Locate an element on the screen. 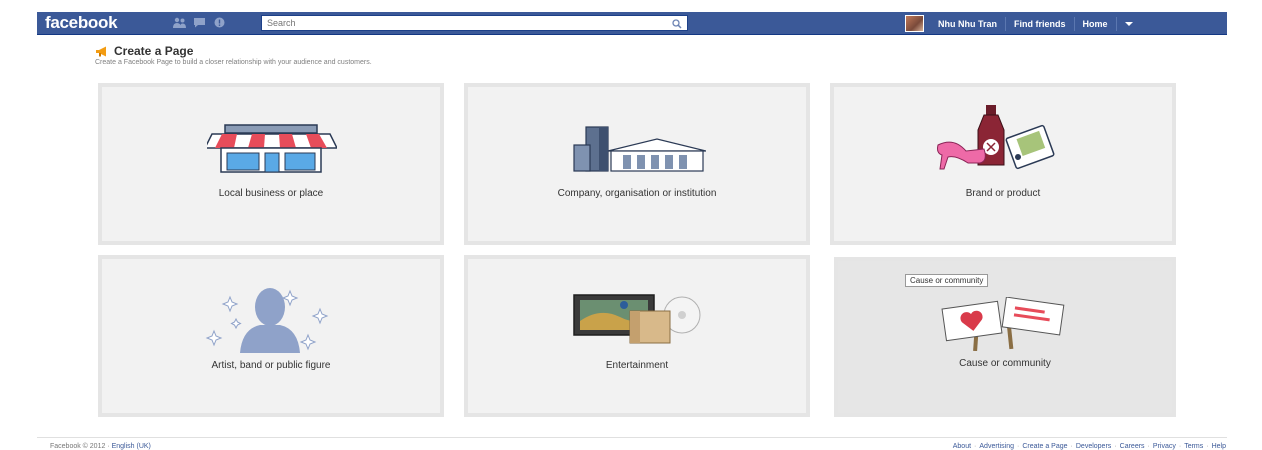 Image resolution: width=1262 pixels, height=450 pixels. notification-jewels is located at coordinates (199, 22).